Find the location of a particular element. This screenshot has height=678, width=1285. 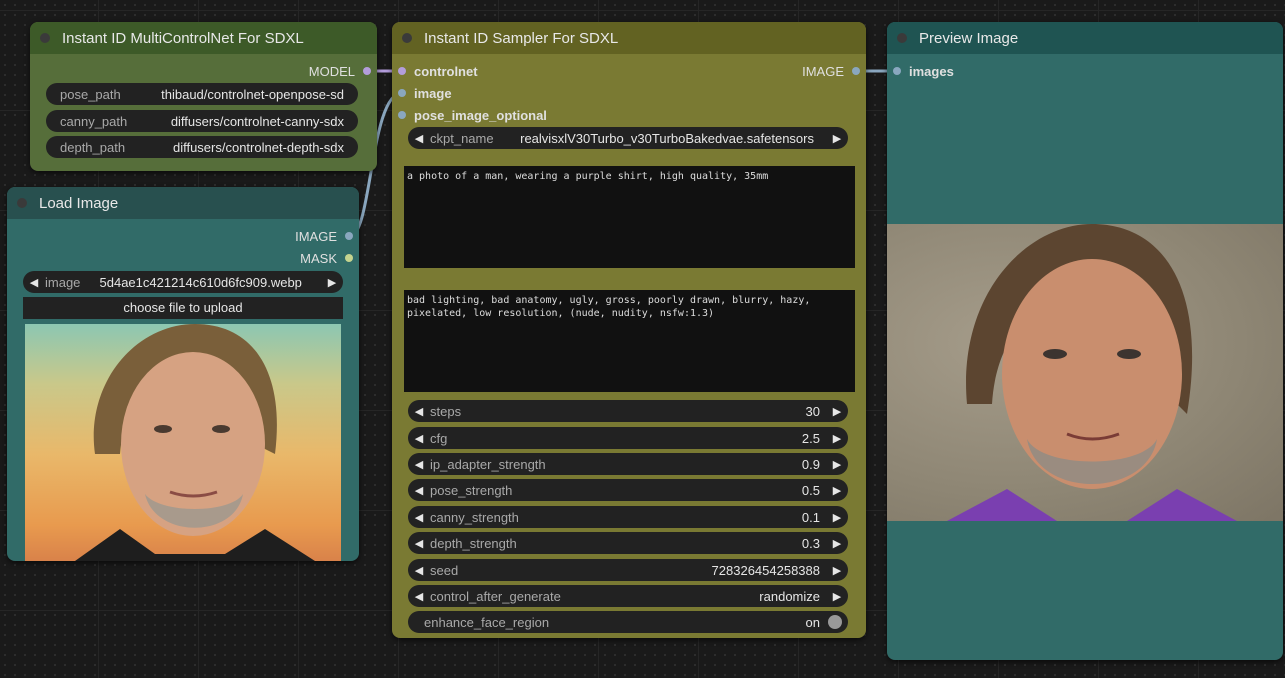

left-eye is located at coordinates (1055, 354).